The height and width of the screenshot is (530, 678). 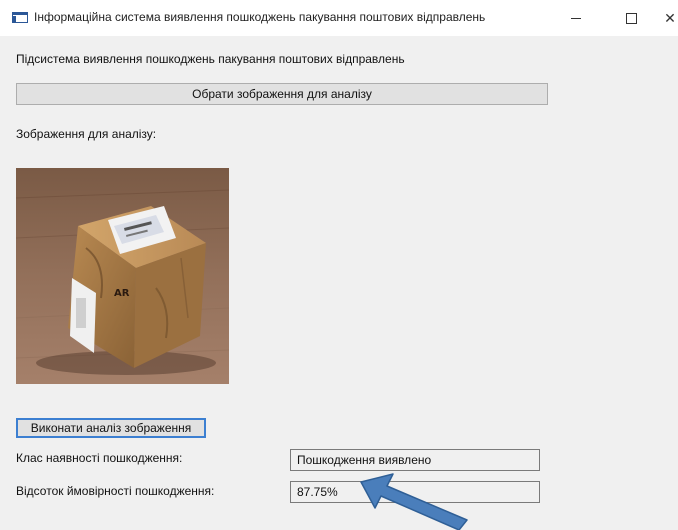 I want to click on minimize-icon, so click(x=576, y=18).